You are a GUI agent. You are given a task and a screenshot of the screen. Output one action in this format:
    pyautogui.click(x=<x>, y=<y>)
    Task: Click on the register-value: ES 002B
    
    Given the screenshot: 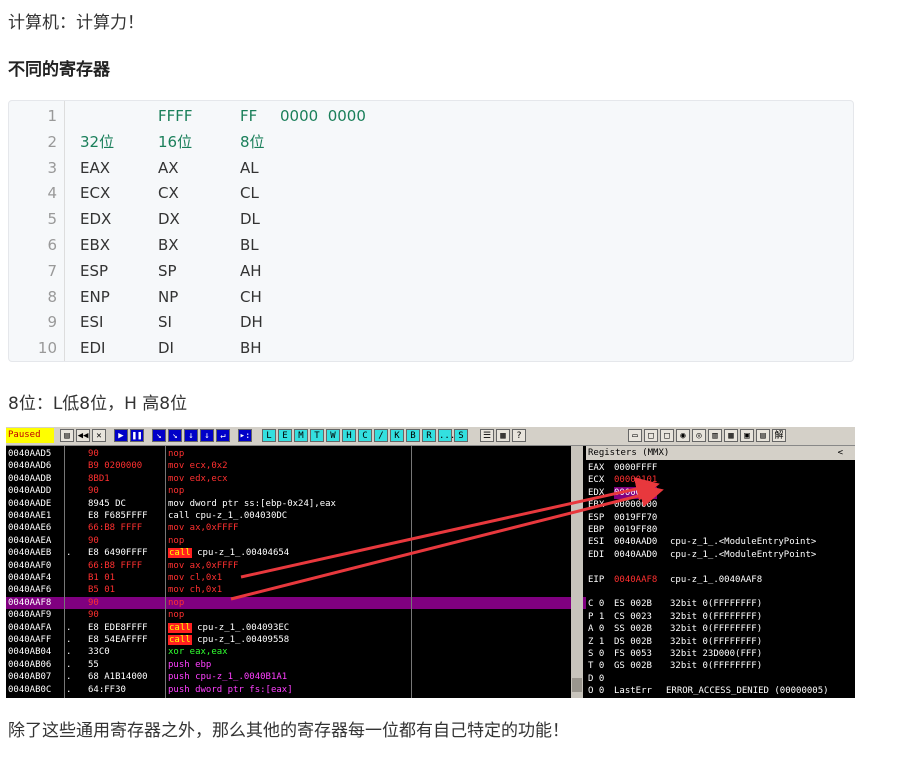 What is the action you would take?
    pyautogui.click(x=633, y=604)
    